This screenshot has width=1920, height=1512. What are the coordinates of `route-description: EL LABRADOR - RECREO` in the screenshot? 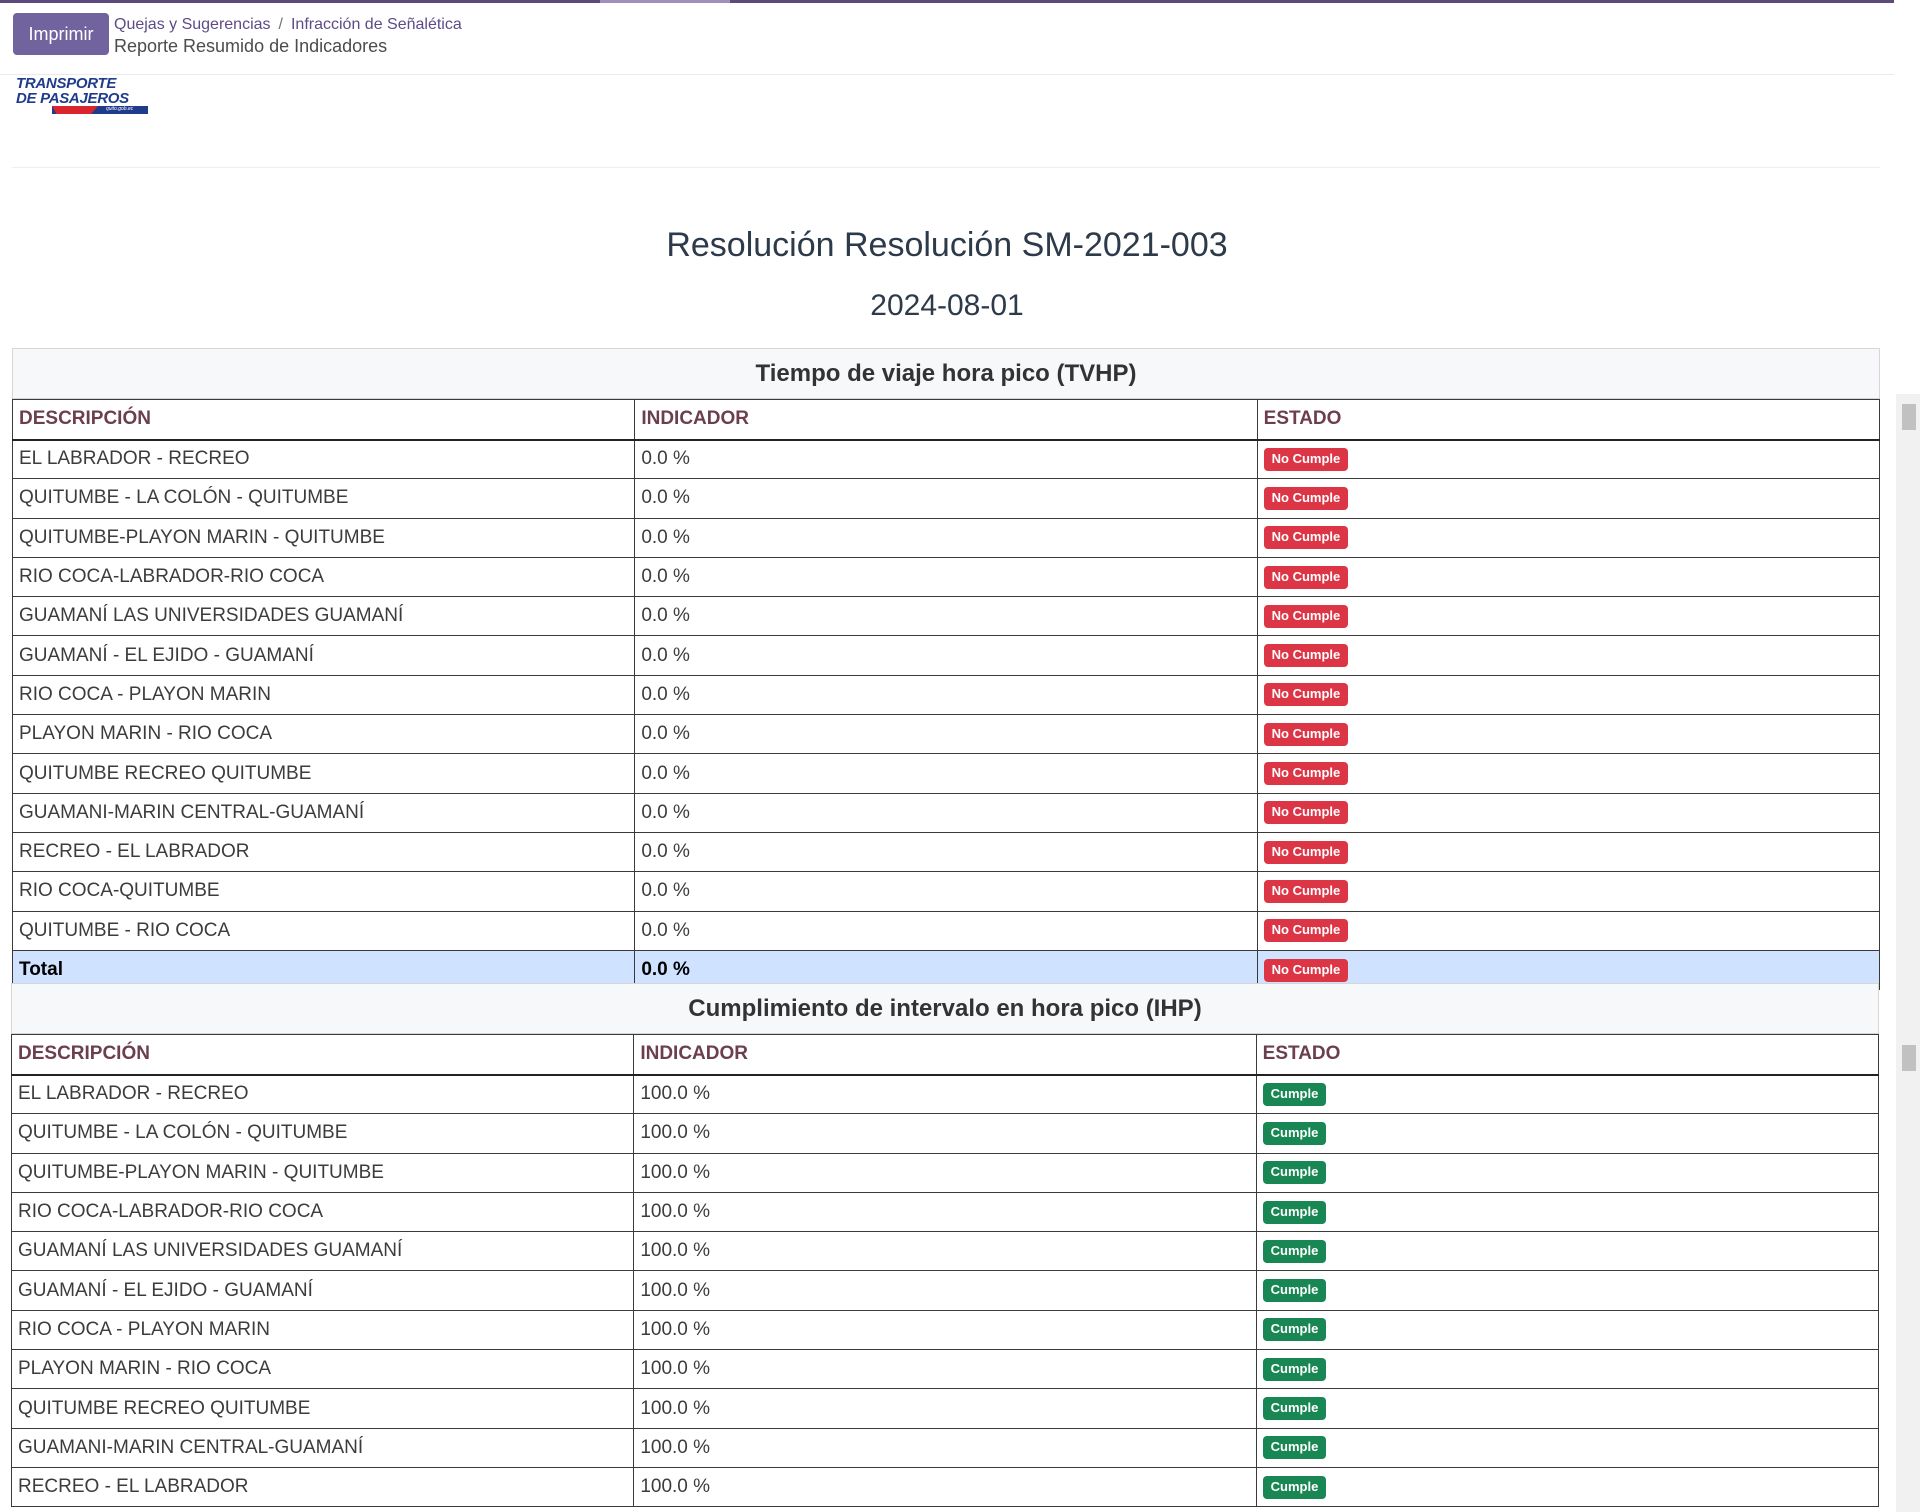 It's located at (323, 459).